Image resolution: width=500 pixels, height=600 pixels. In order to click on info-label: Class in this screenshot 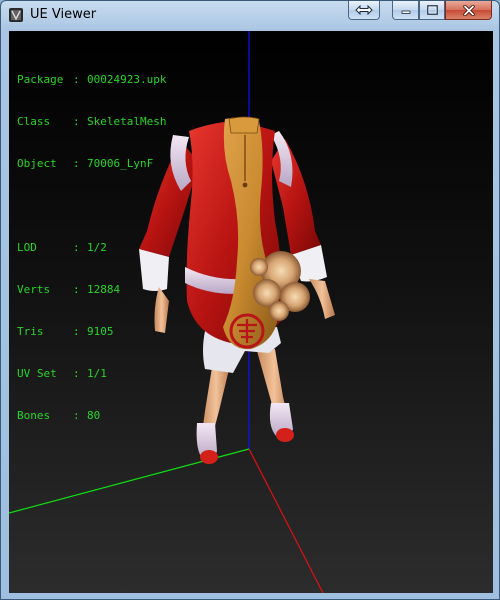, I will do `click(34, 121)`.